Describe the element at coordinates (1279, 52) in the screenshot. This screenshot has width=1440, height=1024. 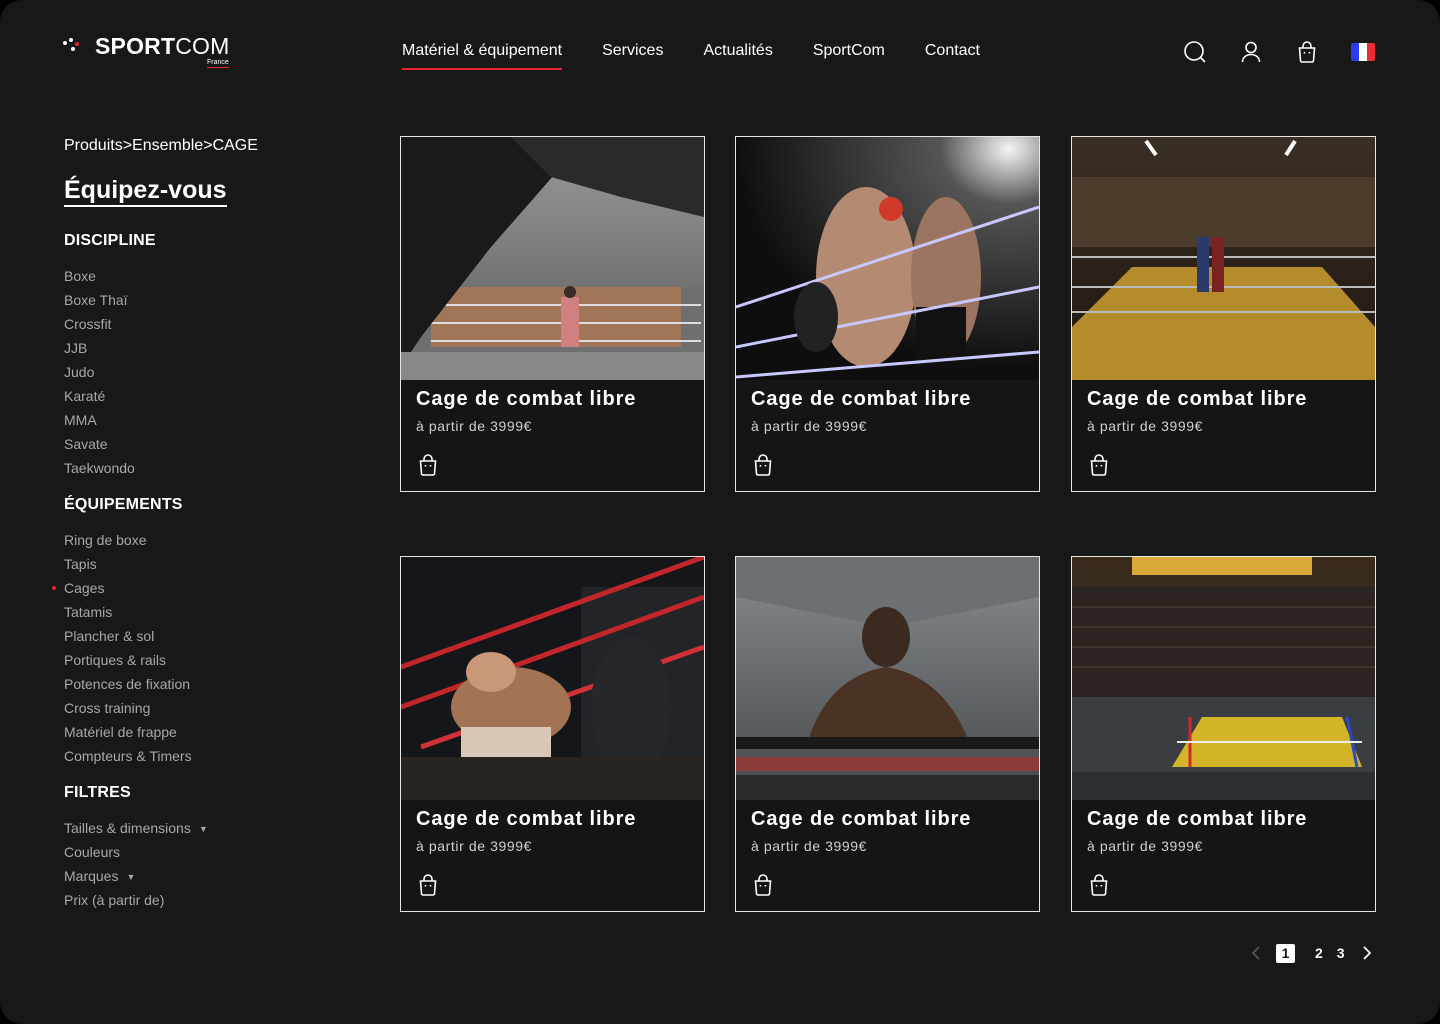
I see `header-actions` at that location.